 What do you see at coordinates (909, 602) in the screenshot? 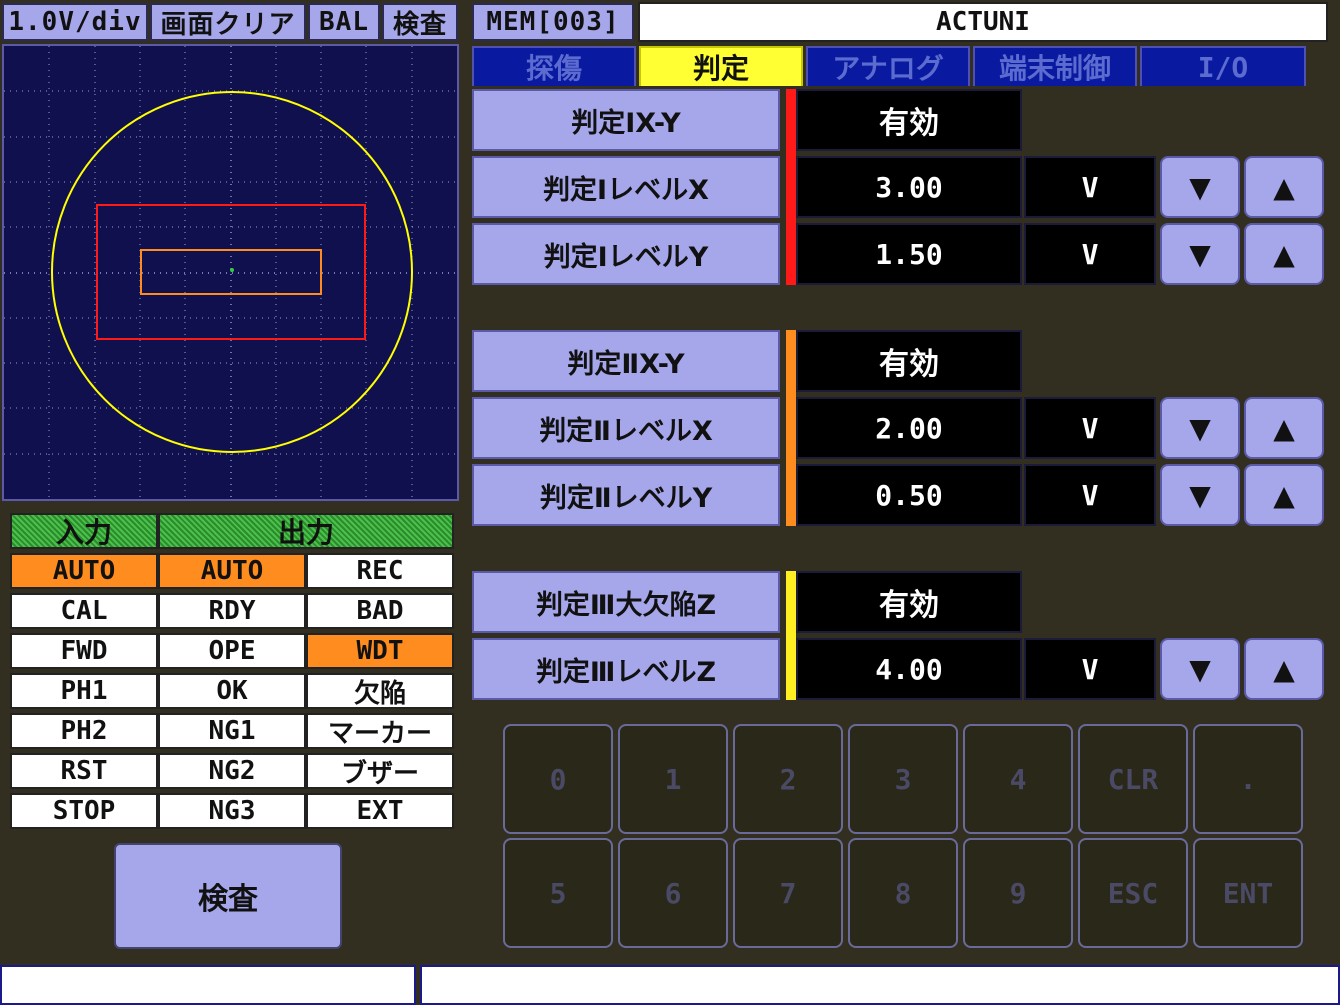
I see `judge3-z-value: 有効` at bounding box center [909, 602].